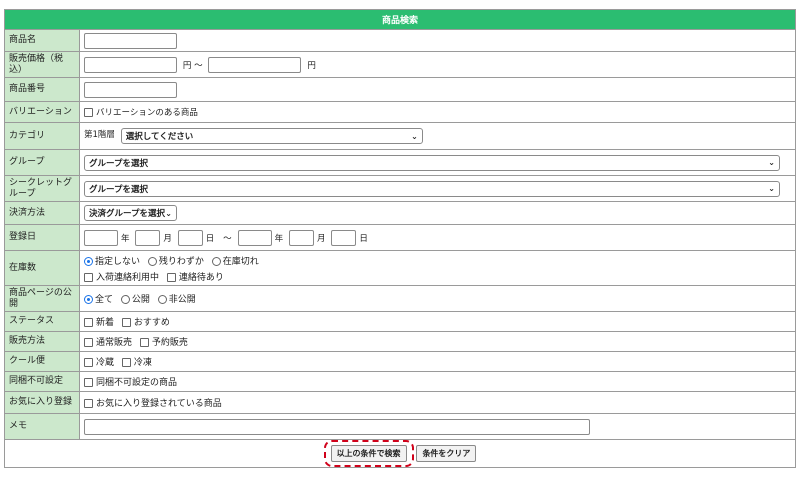 The image size is (800, 486). Describe the element at coordinates (279, 238) in the screenshot. I see `date-to-year-unit: 年` at that location.